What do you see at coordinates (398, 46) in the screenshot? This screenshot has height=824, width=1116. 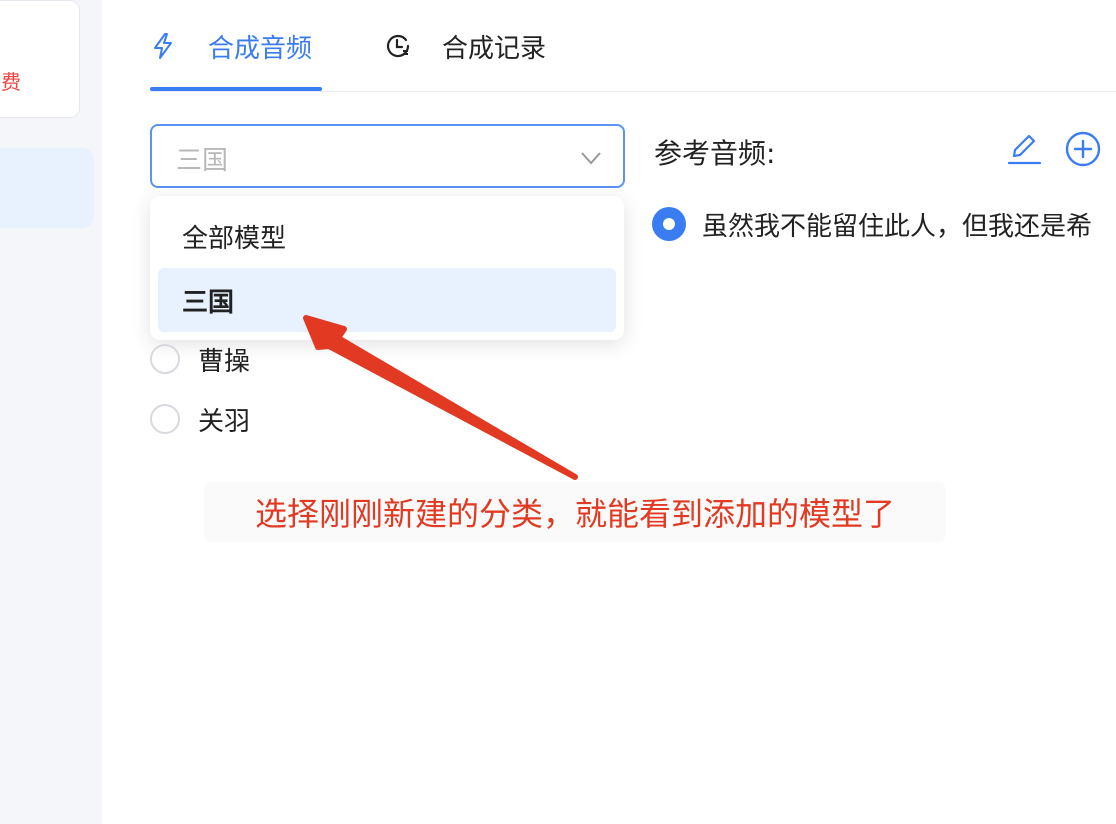 I see `clock-history-icon` at bounding box center [398, 46].